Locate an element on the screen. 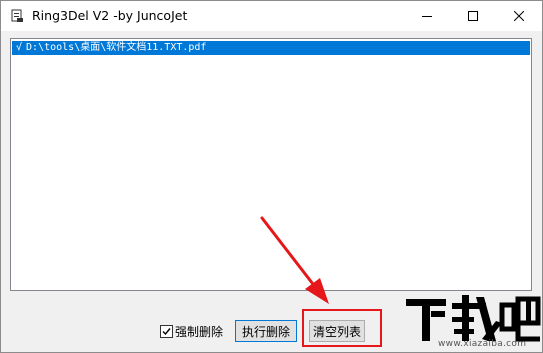  title-bar: Ring3Del V2 -by JuncoJet is located at coordinates (271, 16).